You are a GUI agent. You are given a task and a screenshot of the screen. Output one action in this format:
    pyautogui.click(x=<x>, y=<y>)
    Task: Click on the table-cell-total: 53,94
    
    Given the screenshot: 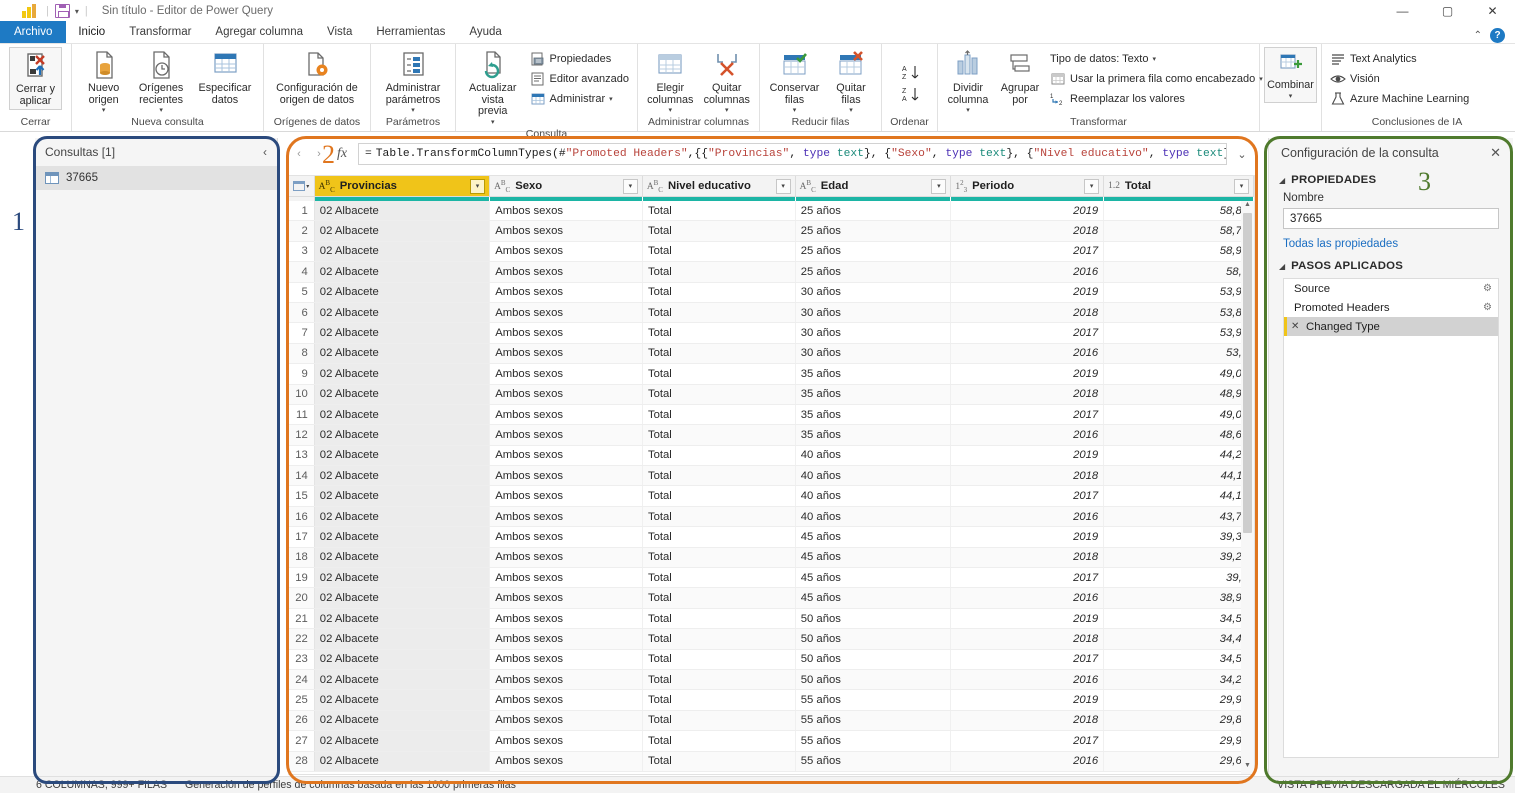 What is the action you would take?
    pyautogui.click(x=1179, y=292)
    